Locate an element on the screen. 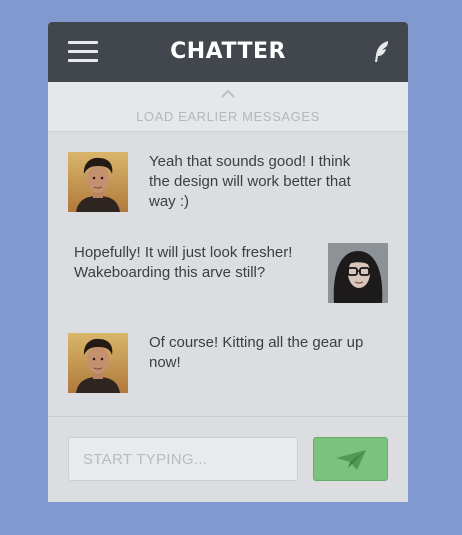 This screenshot has width=462, height=535. message-composer is located at coordinates (228, 459).